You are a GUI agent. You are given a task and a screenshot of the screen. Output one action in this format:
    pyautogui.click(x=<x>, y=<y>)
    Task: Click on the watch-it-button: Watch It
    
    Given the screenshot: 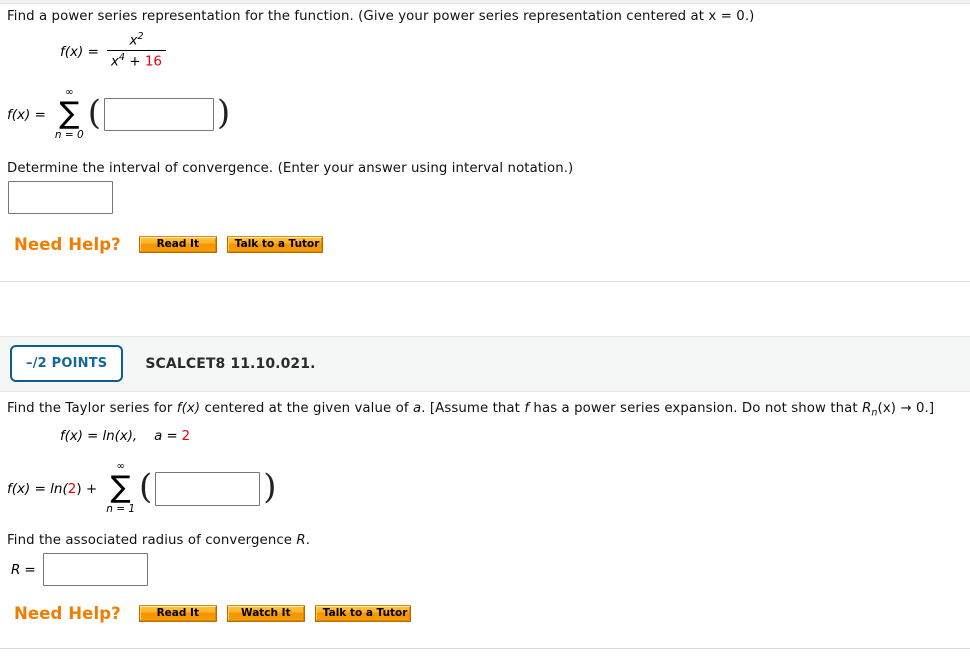 What is the action you would take?
    pyautogui.click(x=265, y=613)
    